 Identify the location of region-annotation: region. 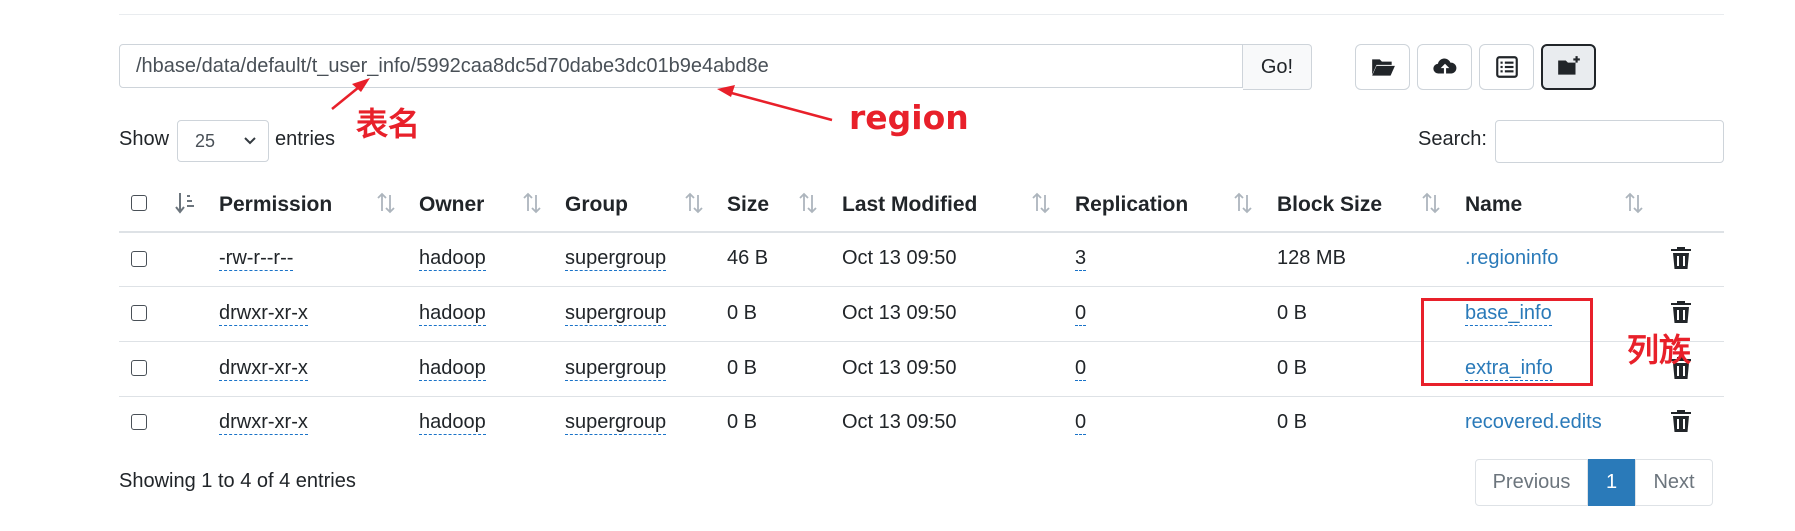
(909, 117).